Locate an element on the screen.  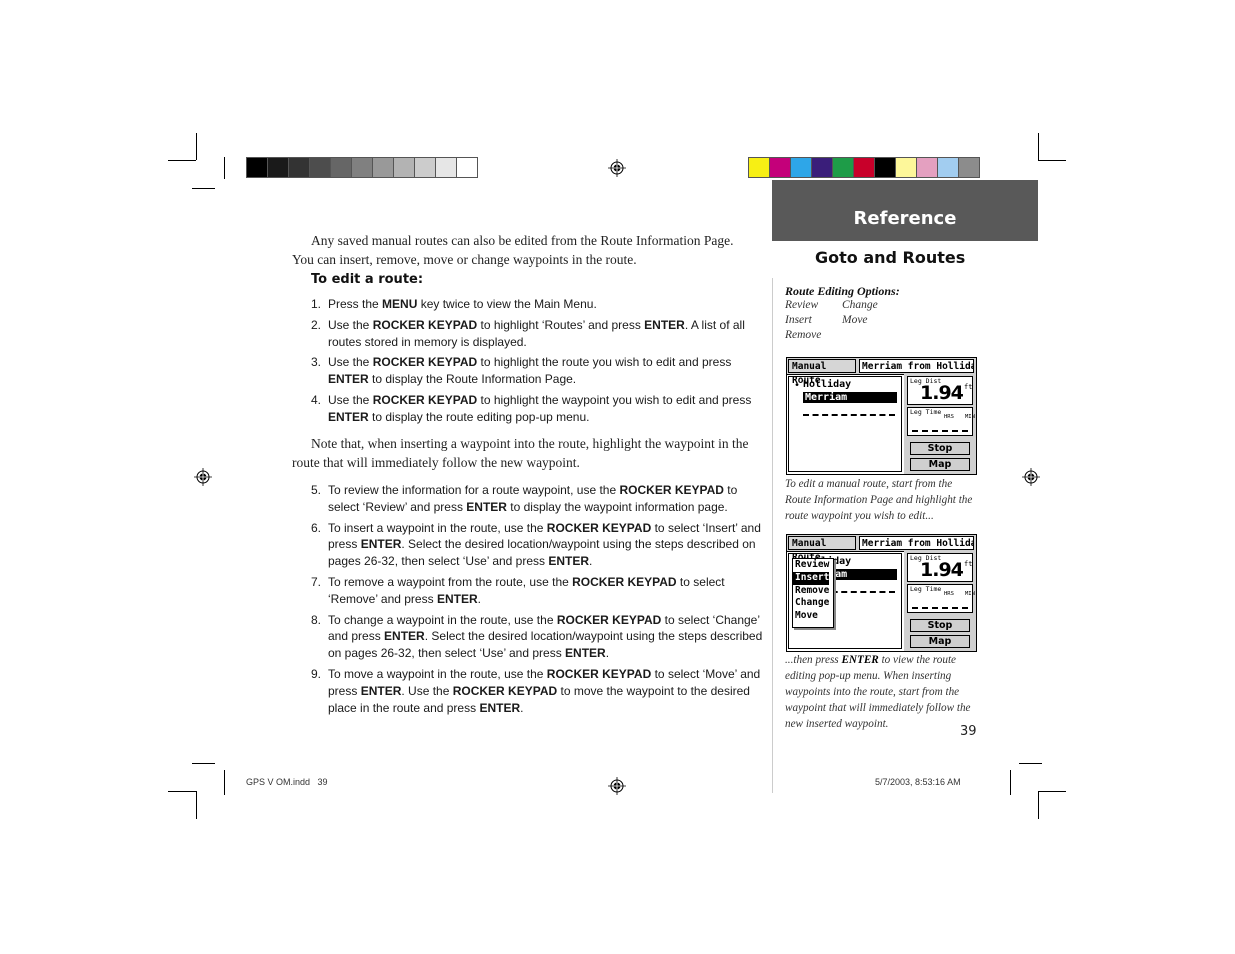
popup-item-remove: Remove is located at coordinates (813, 591).